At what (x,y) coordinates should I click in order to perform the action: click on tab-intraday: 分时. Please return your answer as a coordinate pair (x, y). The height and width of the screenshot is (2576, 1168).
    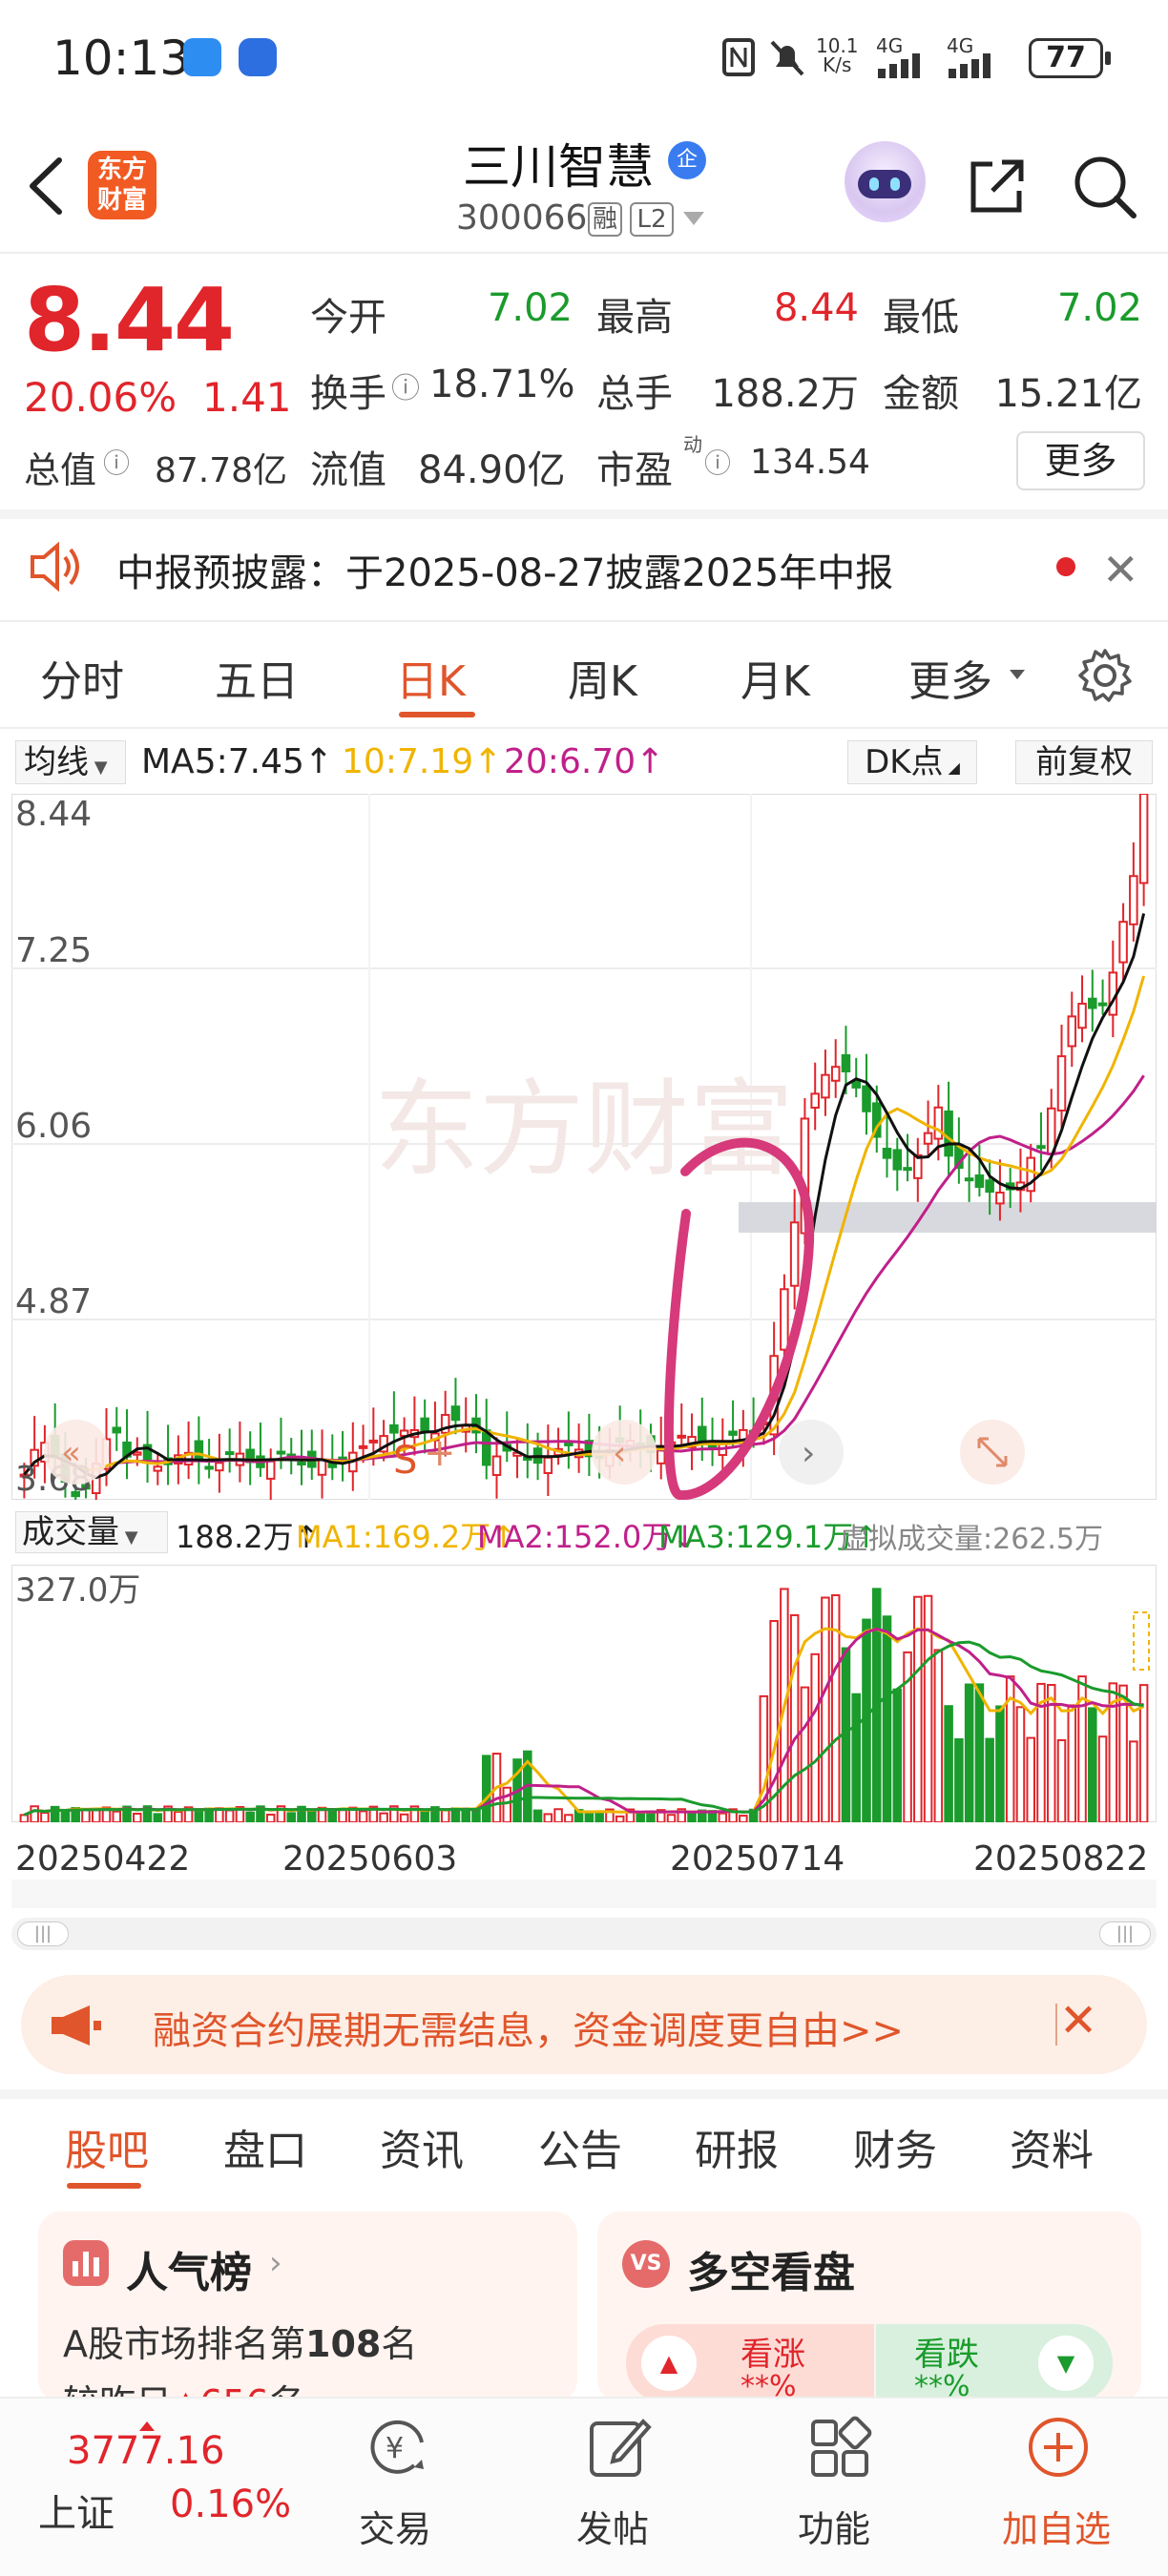
    Looking at the image, I should click on (82, 677).